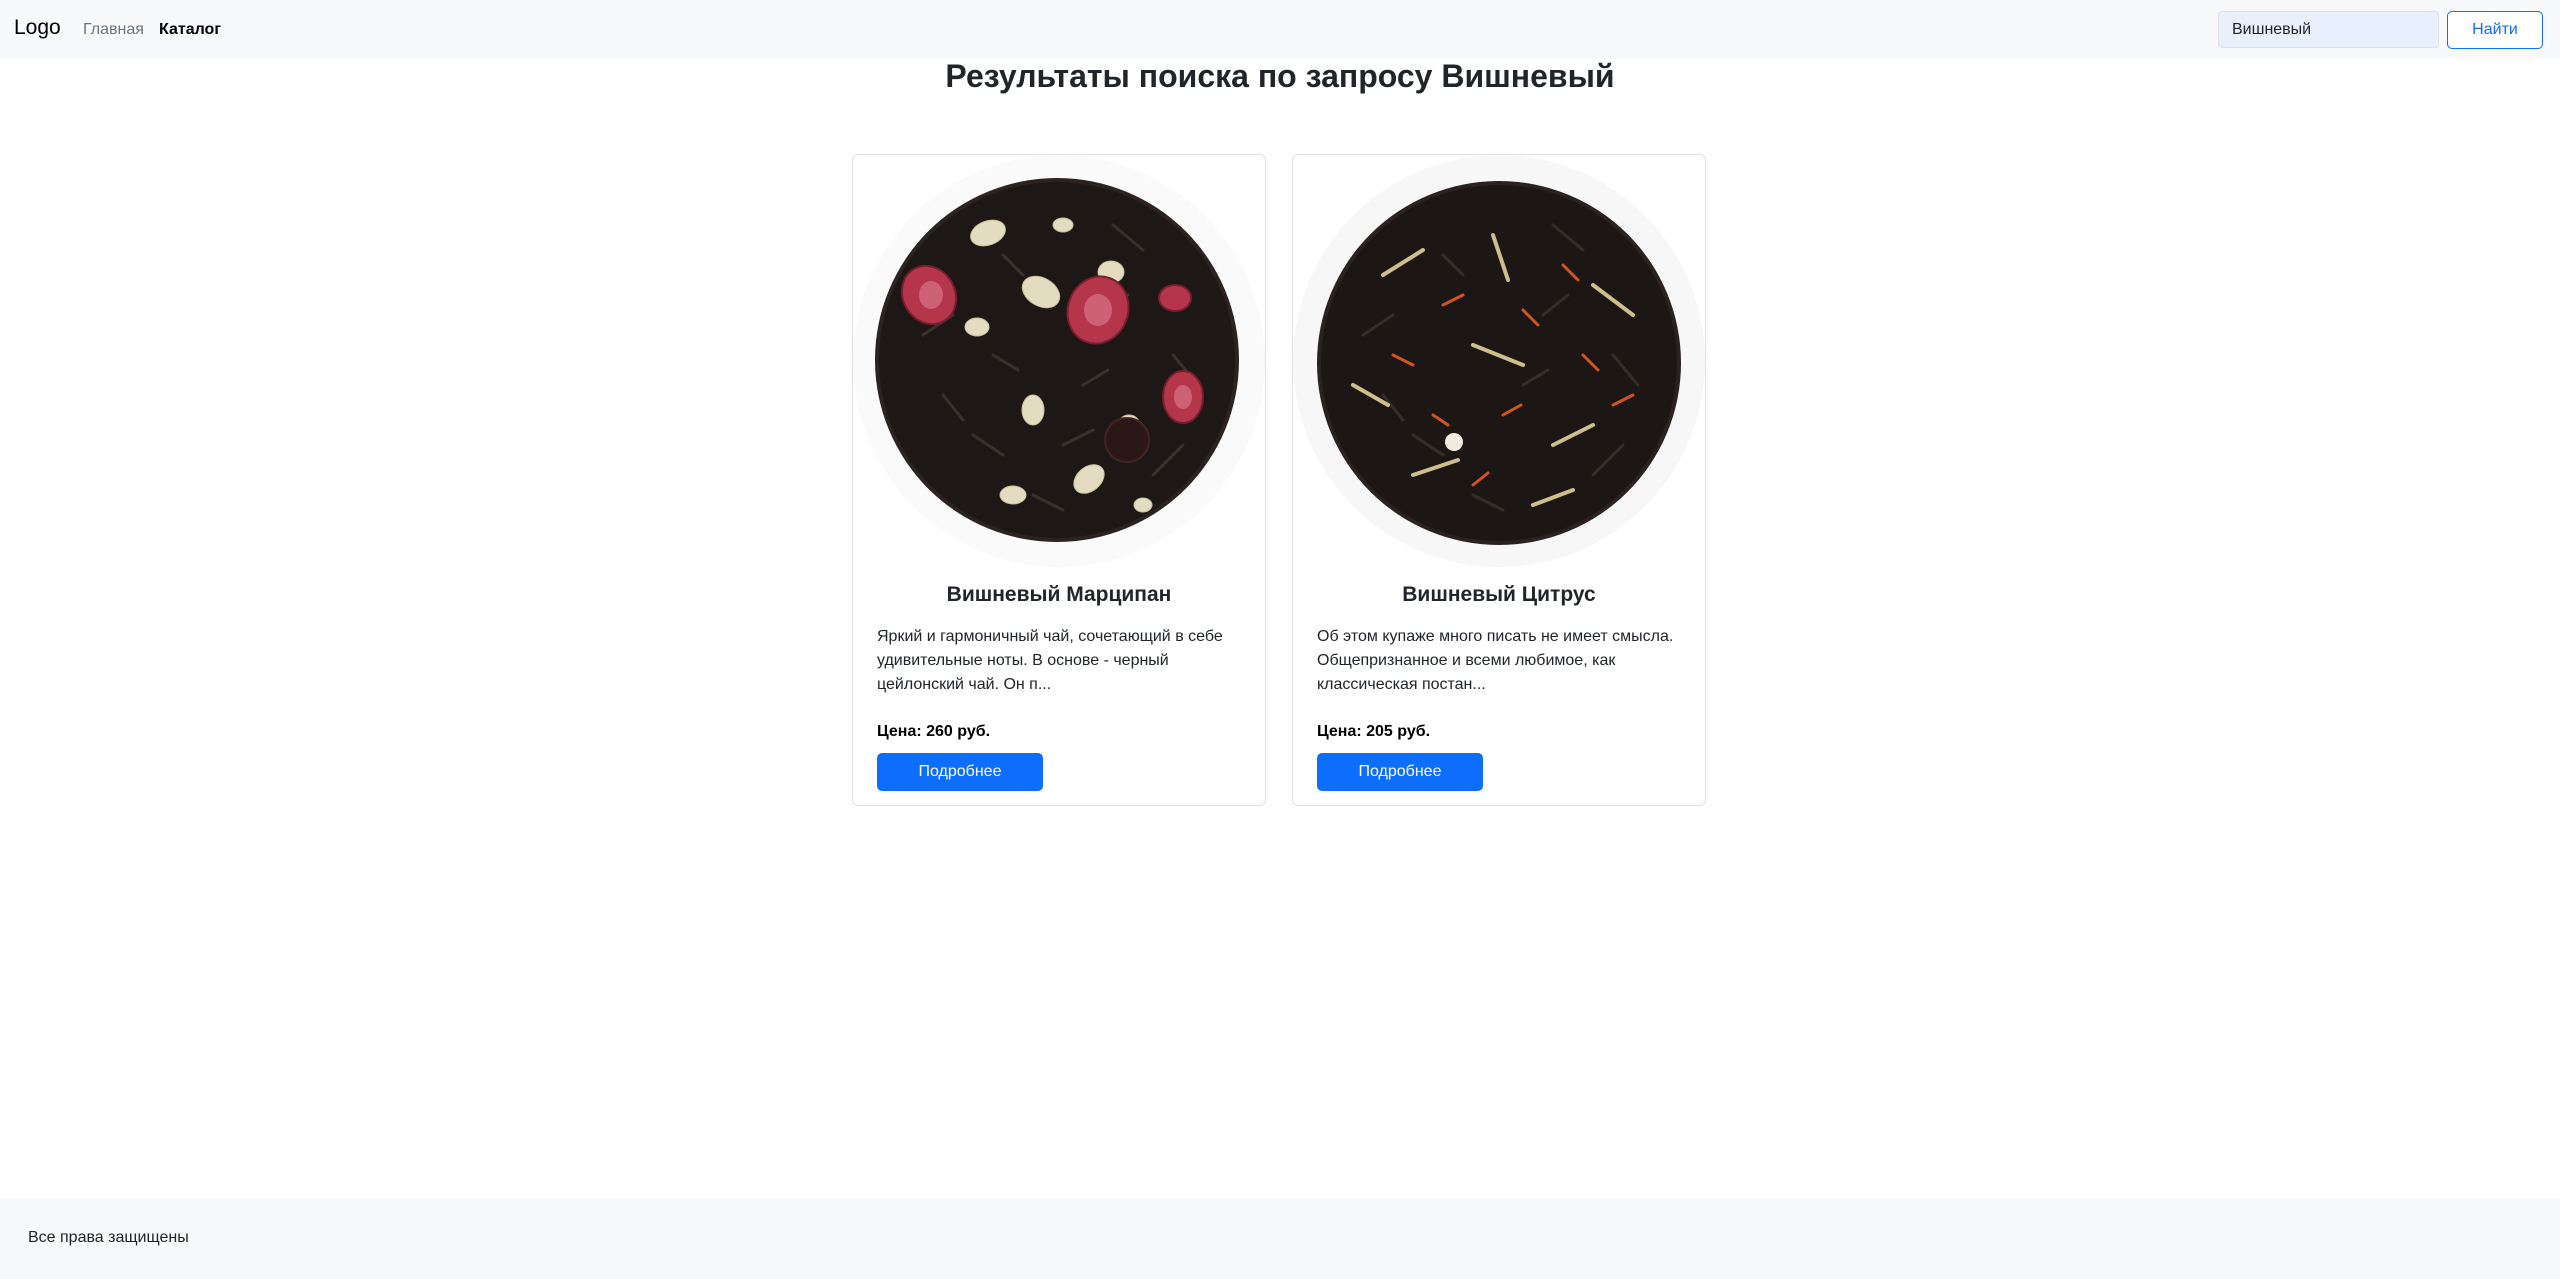 The height and width of the screenshot is (1279, 2560). I want to click on nav-link-home: Главная, so click(113, 30).